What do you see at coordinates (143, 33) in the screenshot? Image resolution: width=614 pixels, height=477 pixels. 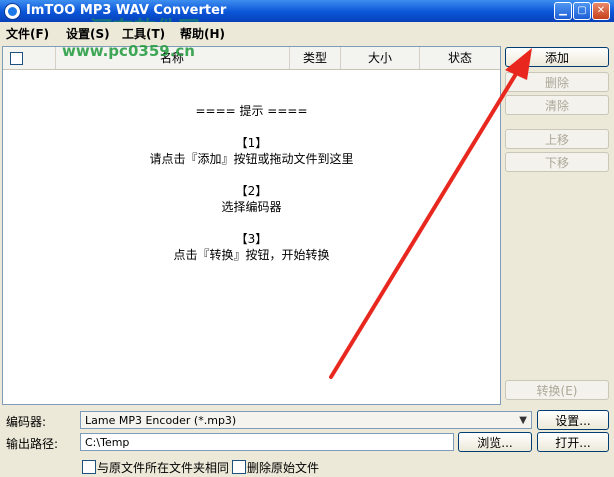 I see `menu-tools: 工具(T)` at bounding box center [143, 33].